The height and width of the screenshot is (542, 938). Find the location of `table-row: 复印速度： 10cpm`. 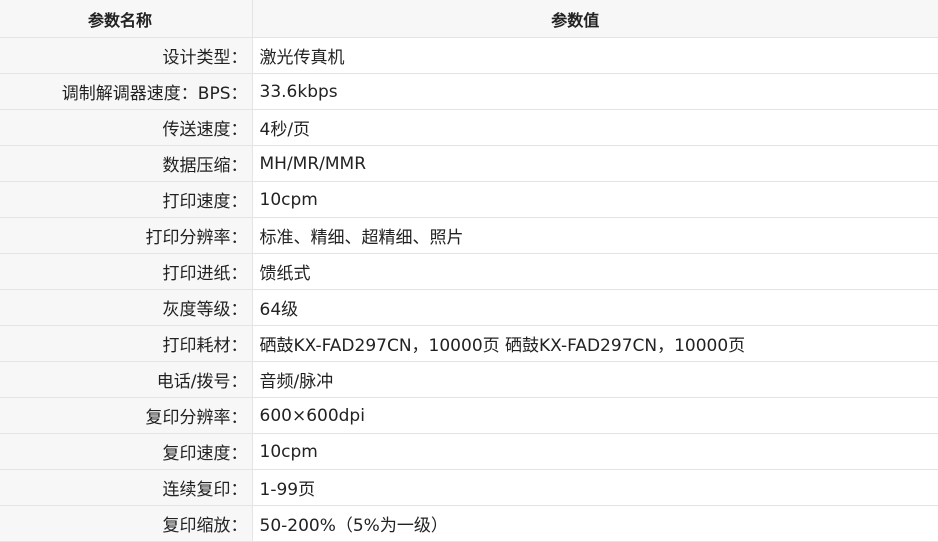

table-row: 复印速度： 10cpm is located at coordinates (469, 451).